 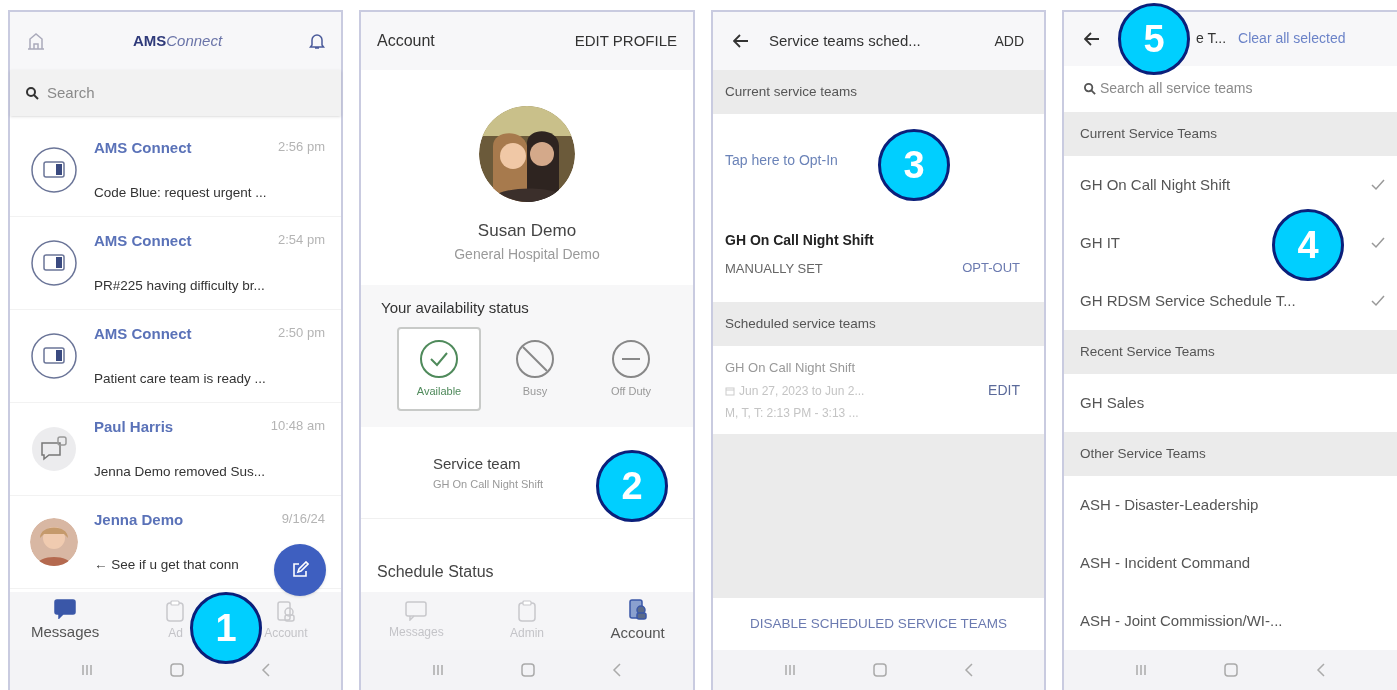 I want to click on section-header: Scheduled service teams, so click(x=878, y=324).